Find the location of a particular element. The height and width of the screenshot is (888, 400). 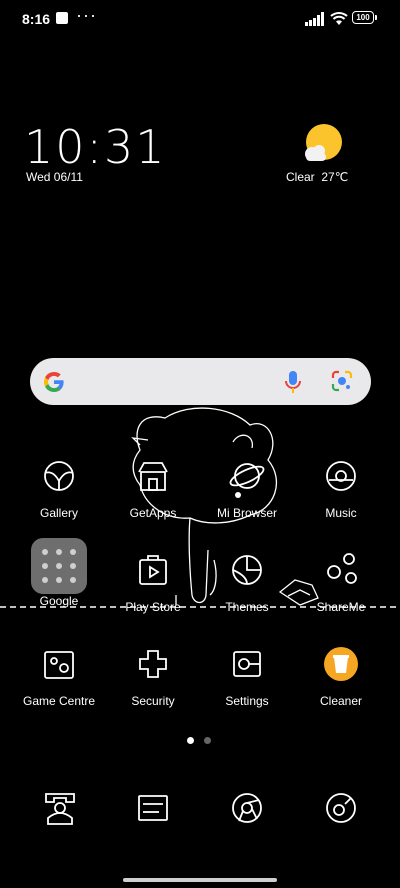

wifi-icon is located at coordinates (339, 18).